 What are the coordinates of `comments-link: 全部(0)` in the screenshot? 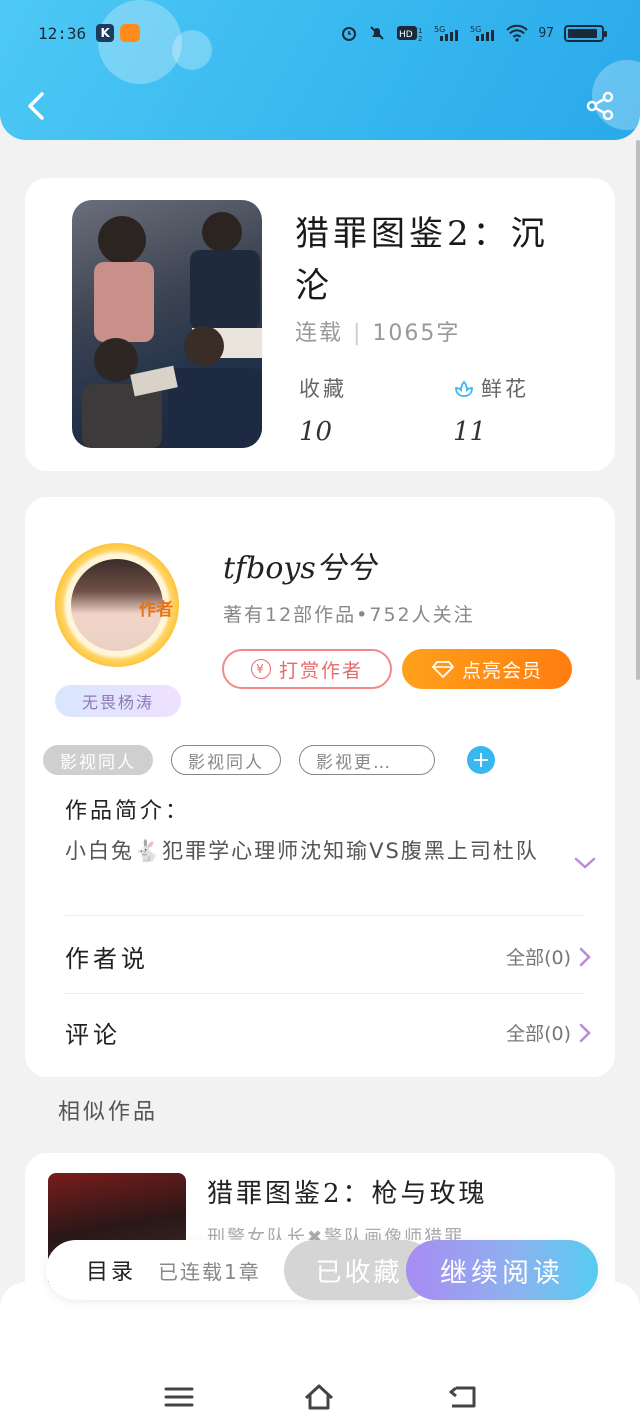 It's located at (548, 1032).